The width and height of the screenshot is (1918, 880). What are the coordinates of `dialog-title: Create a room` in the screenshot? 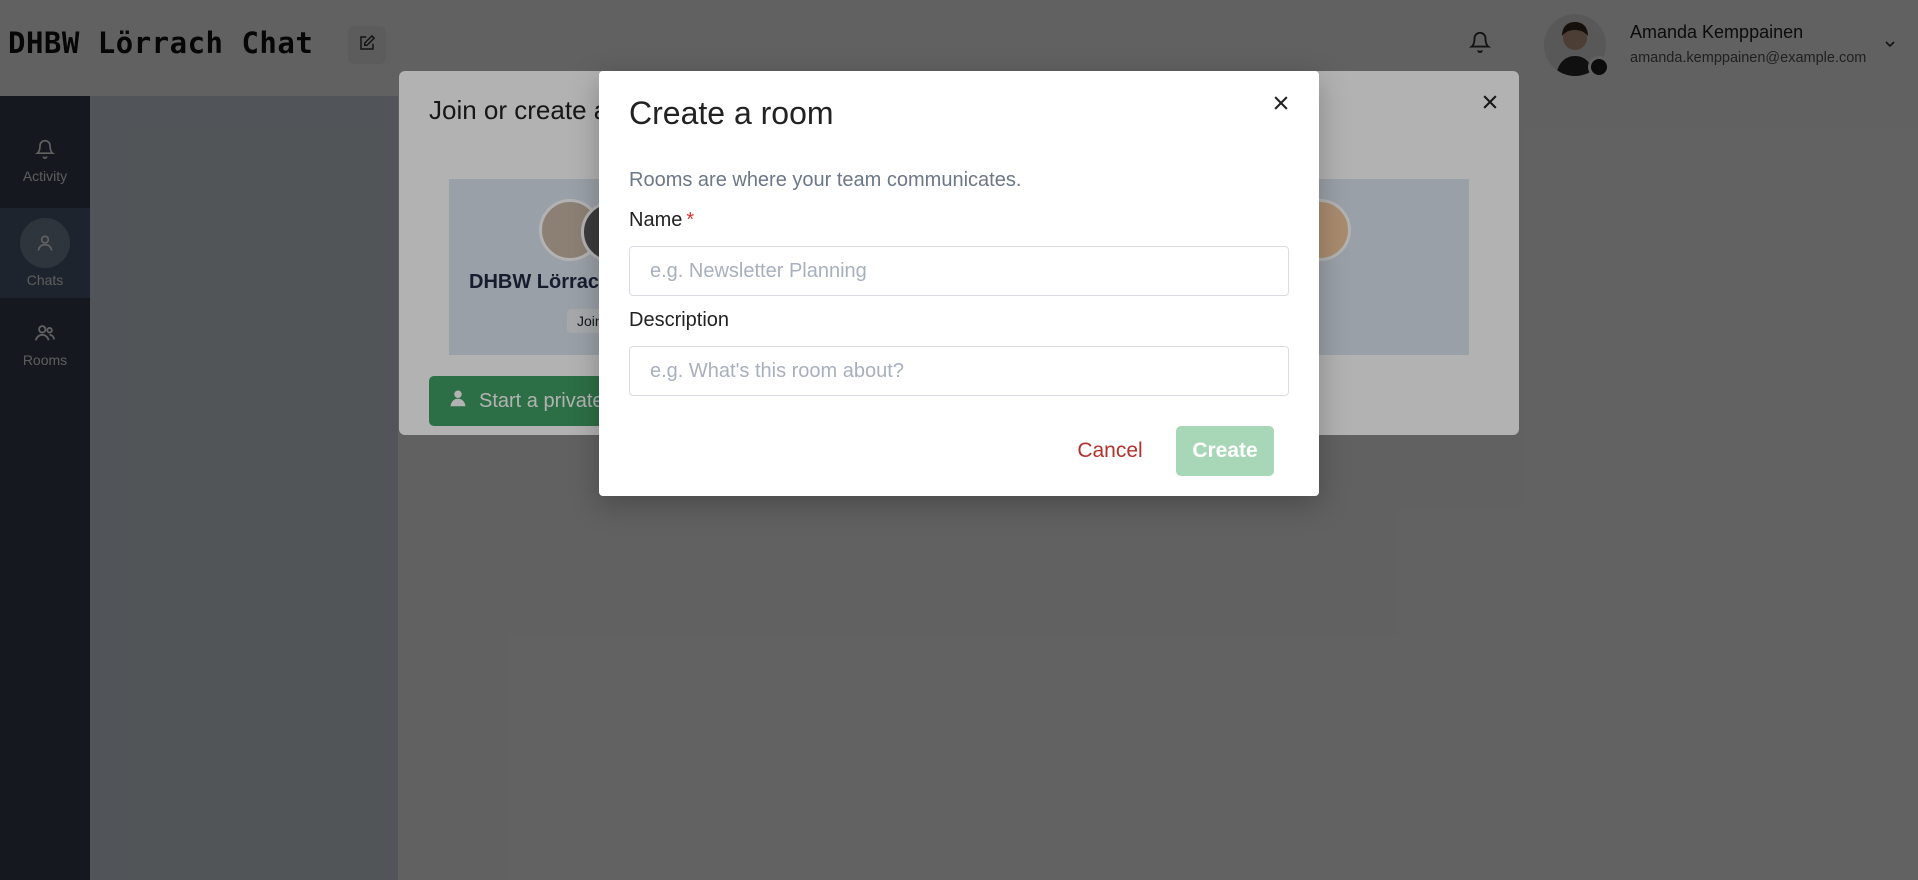 It's located at (731, 113).